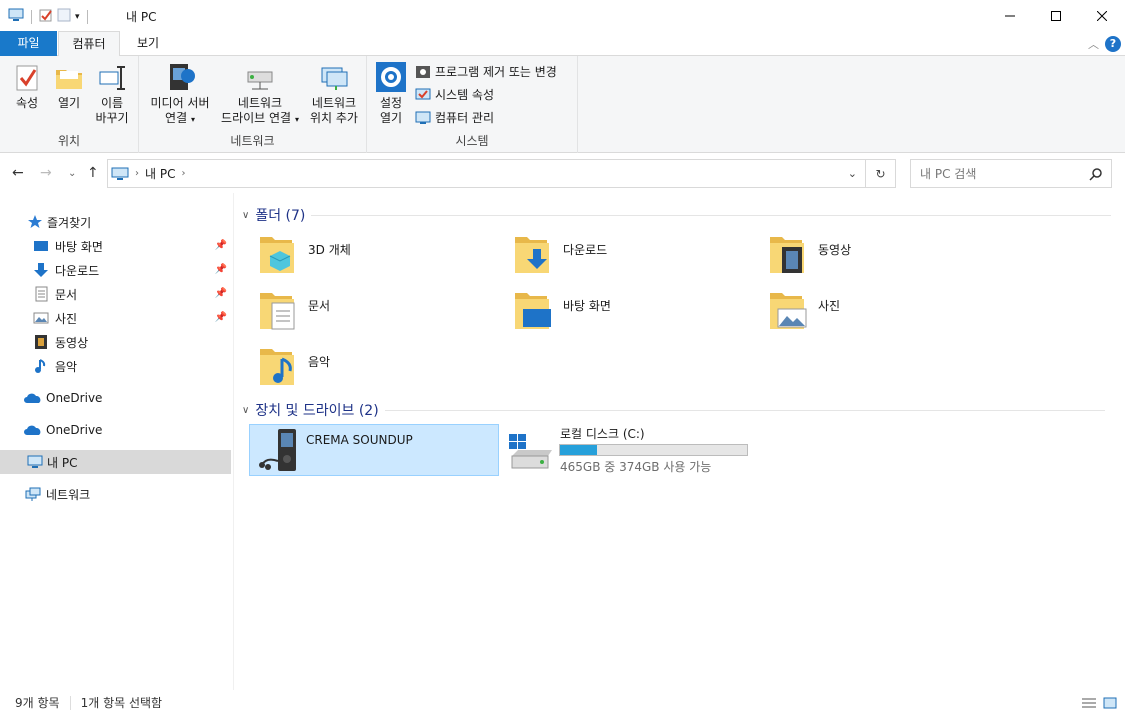 The width and height of the screenshot is (1125, 715). Describe the element at coordinates (1056, 15) in the screenshot. I see `maximize-button` at that location.